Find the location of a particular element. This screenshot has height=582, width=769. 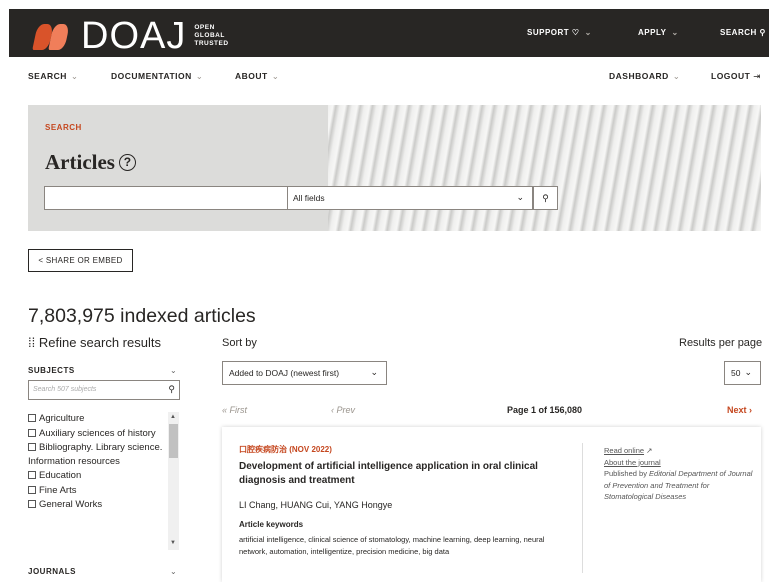

nav-search: SEARCH ⌄ is located at coordinates (53, 76).